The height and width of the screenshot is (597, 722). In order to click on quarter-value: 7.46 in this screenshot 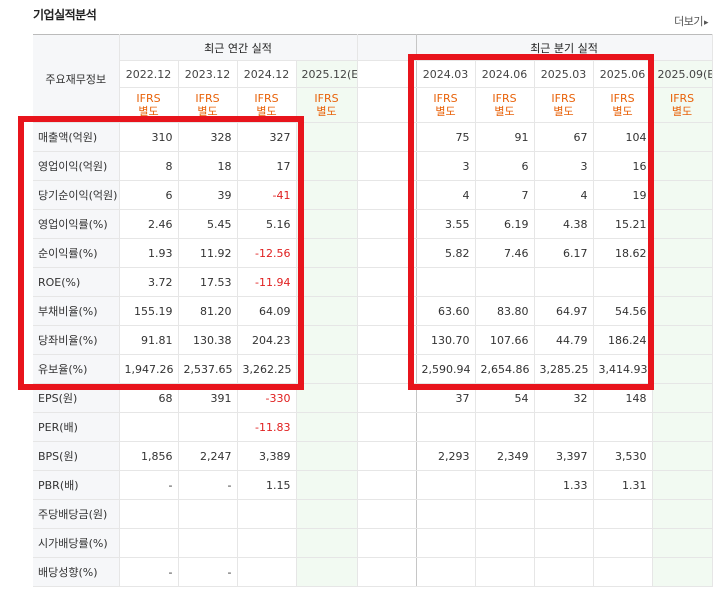, I will do `click(505, 253)`.